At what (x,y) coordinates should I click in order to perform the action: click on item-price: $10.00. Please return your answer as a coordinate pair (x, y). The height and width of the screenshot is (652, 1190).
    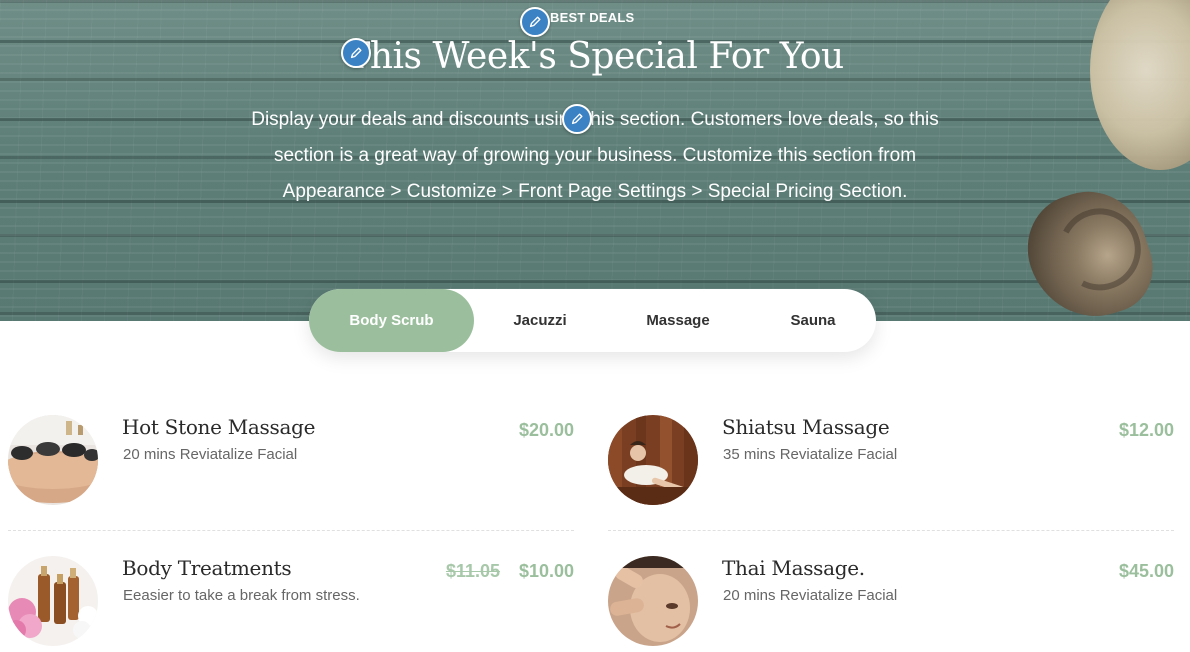
    Looking at the image, I should click on (546, 571).